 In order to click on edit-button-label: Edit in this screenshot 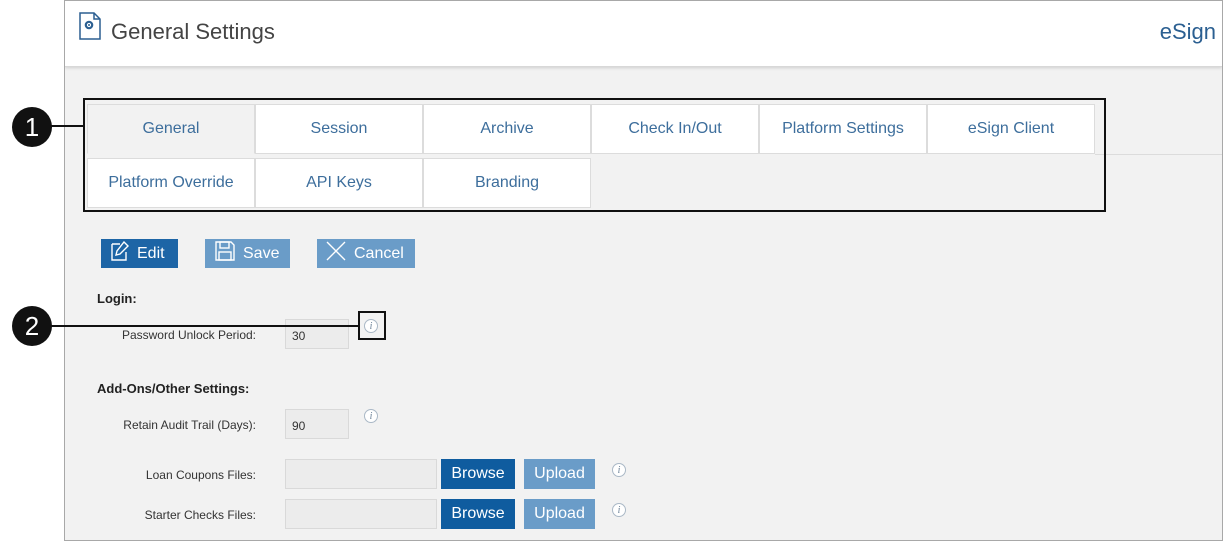, I will do `click(151, 253)`.